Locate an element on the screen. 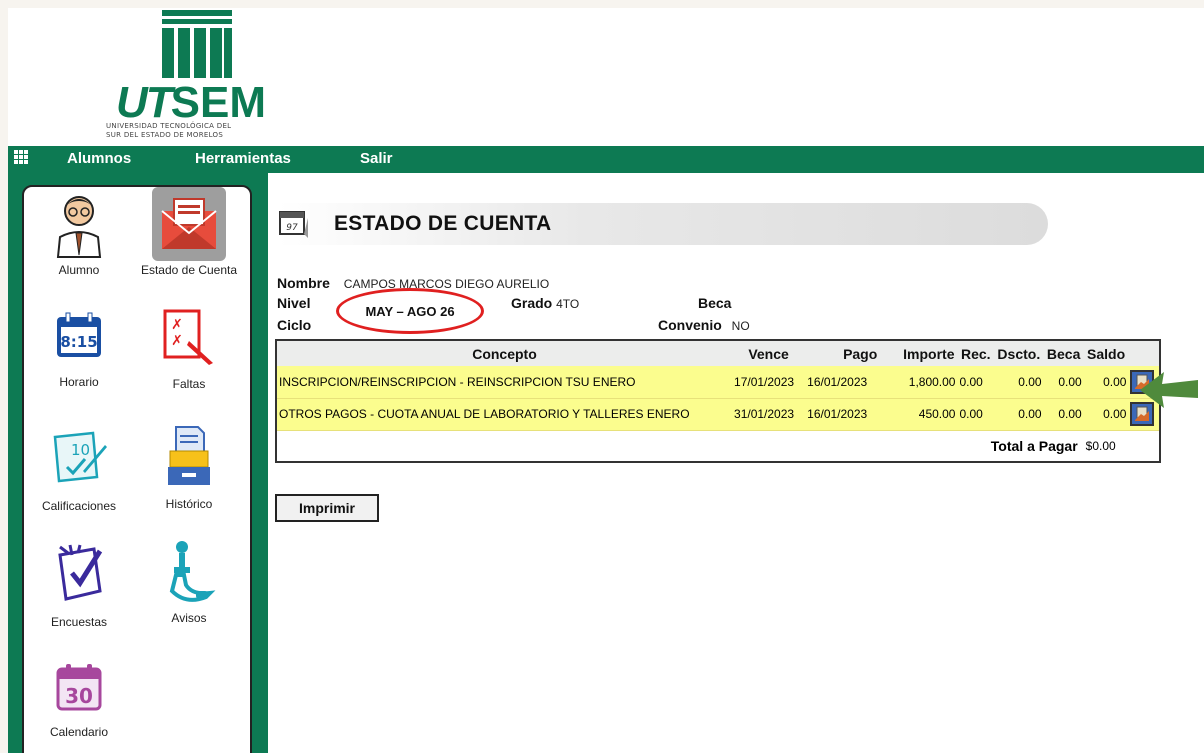  clock-text: 8:15 is located at coordinates (78, 342).